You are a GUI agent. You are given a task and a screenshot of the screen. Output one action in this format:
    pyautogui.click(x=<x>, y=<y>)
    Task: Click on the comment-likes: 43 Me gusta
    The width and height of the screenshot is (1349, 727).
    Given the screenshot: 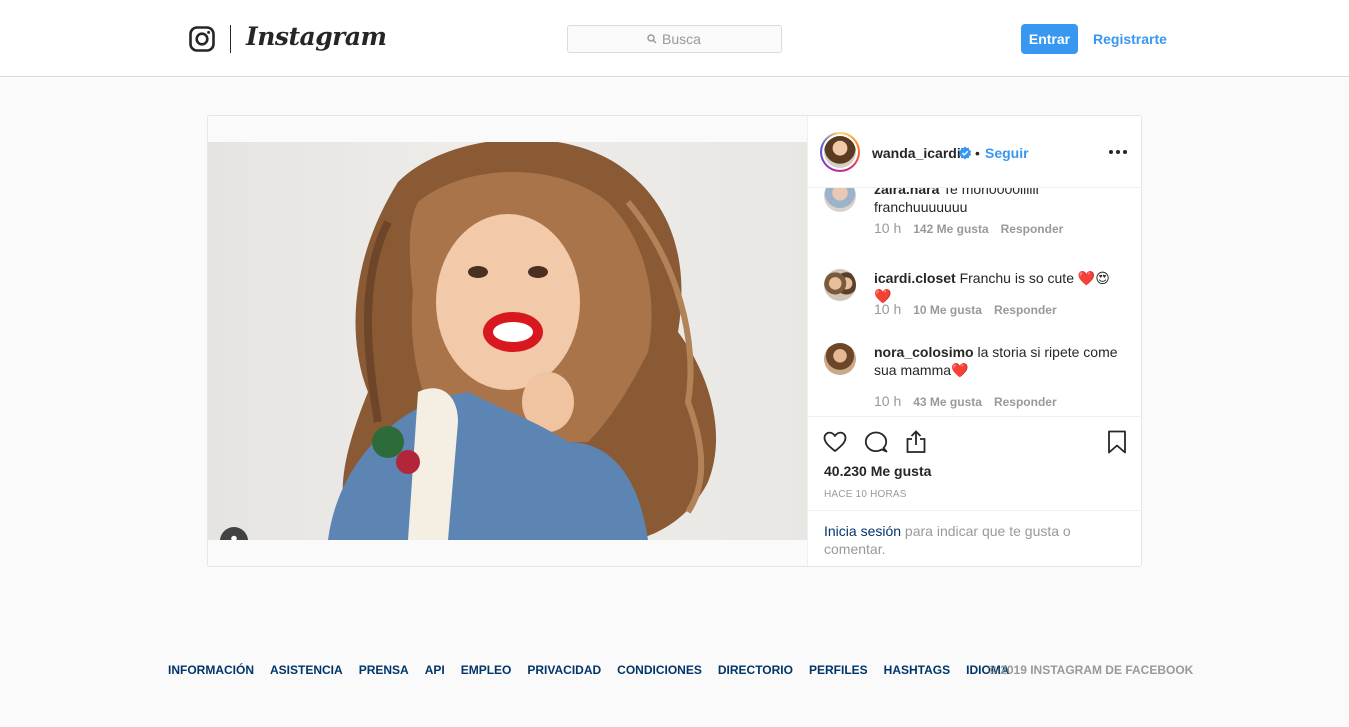 What is the action you would take?
    pyautogui.click(x=947, y=402)
    